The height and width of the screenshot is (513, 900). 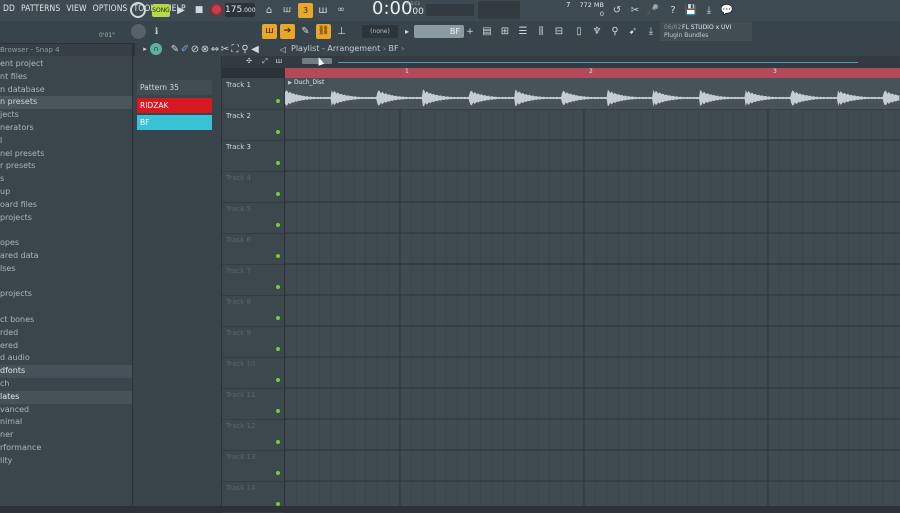 What do you see at coordinates (185, 49) in the screenshot?
I see `paint-icon: ✐` at bounding box center [185, 49].